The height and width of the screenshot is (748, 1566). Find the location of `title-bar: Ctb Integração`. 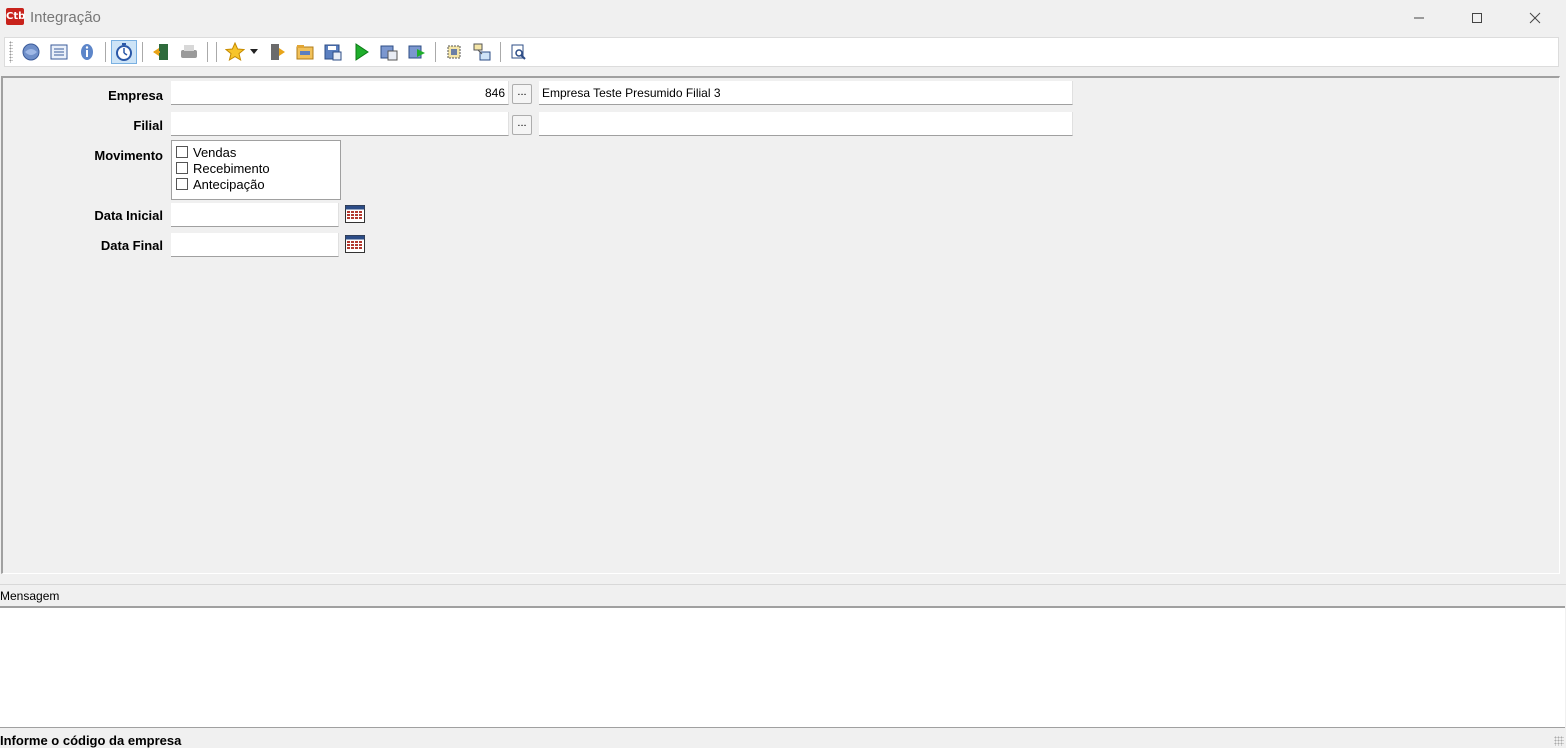

title-bar: Ctb Integração is located at coordinates (783, 18).